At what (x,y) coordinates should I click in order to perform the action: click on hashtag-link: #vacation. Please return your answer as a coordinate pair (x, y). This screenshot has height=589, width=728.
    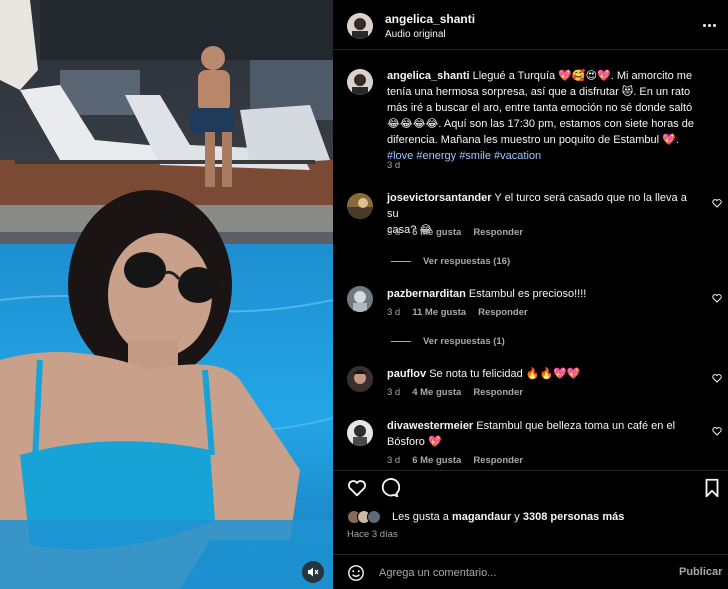
    Looking at the image, I should click on (517, 156).